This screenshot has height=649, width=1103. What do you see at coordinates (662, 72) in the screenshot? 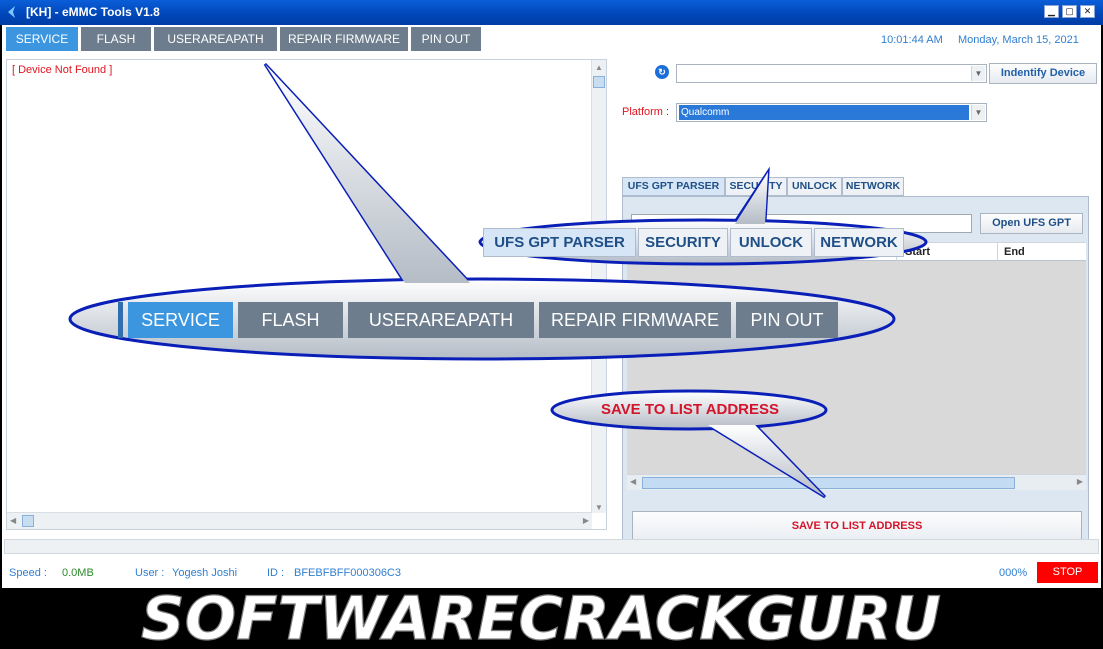
I see `device-icon: ↻` at bounding box center [662, 72].